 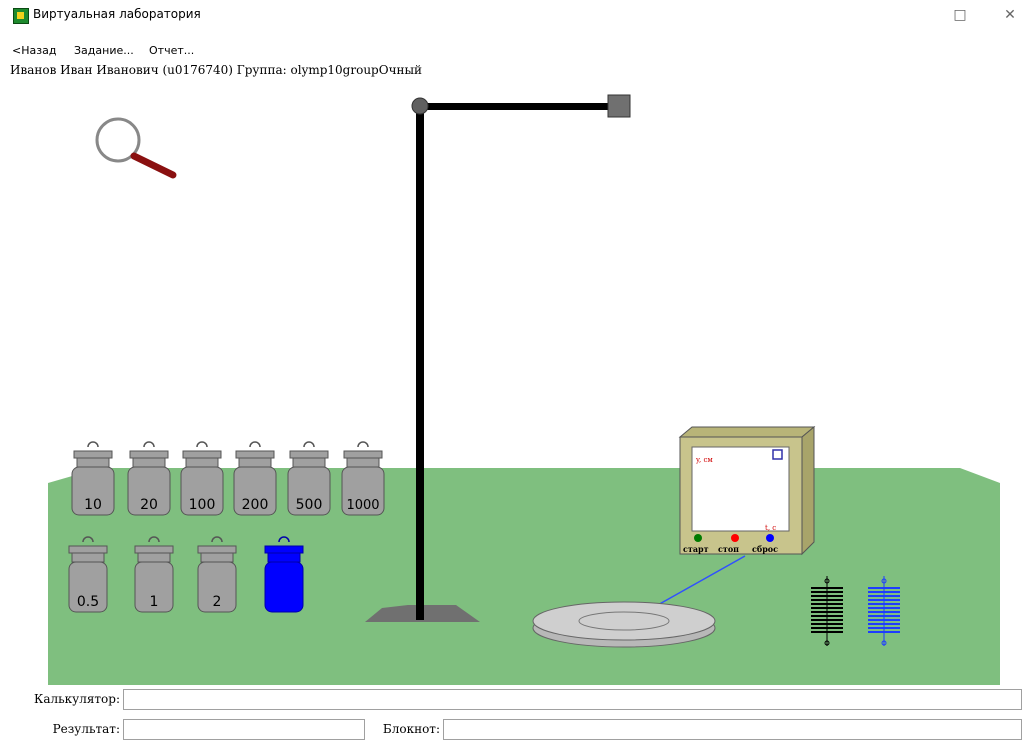 I want to click on app-icon, so click(x=21, y=16).